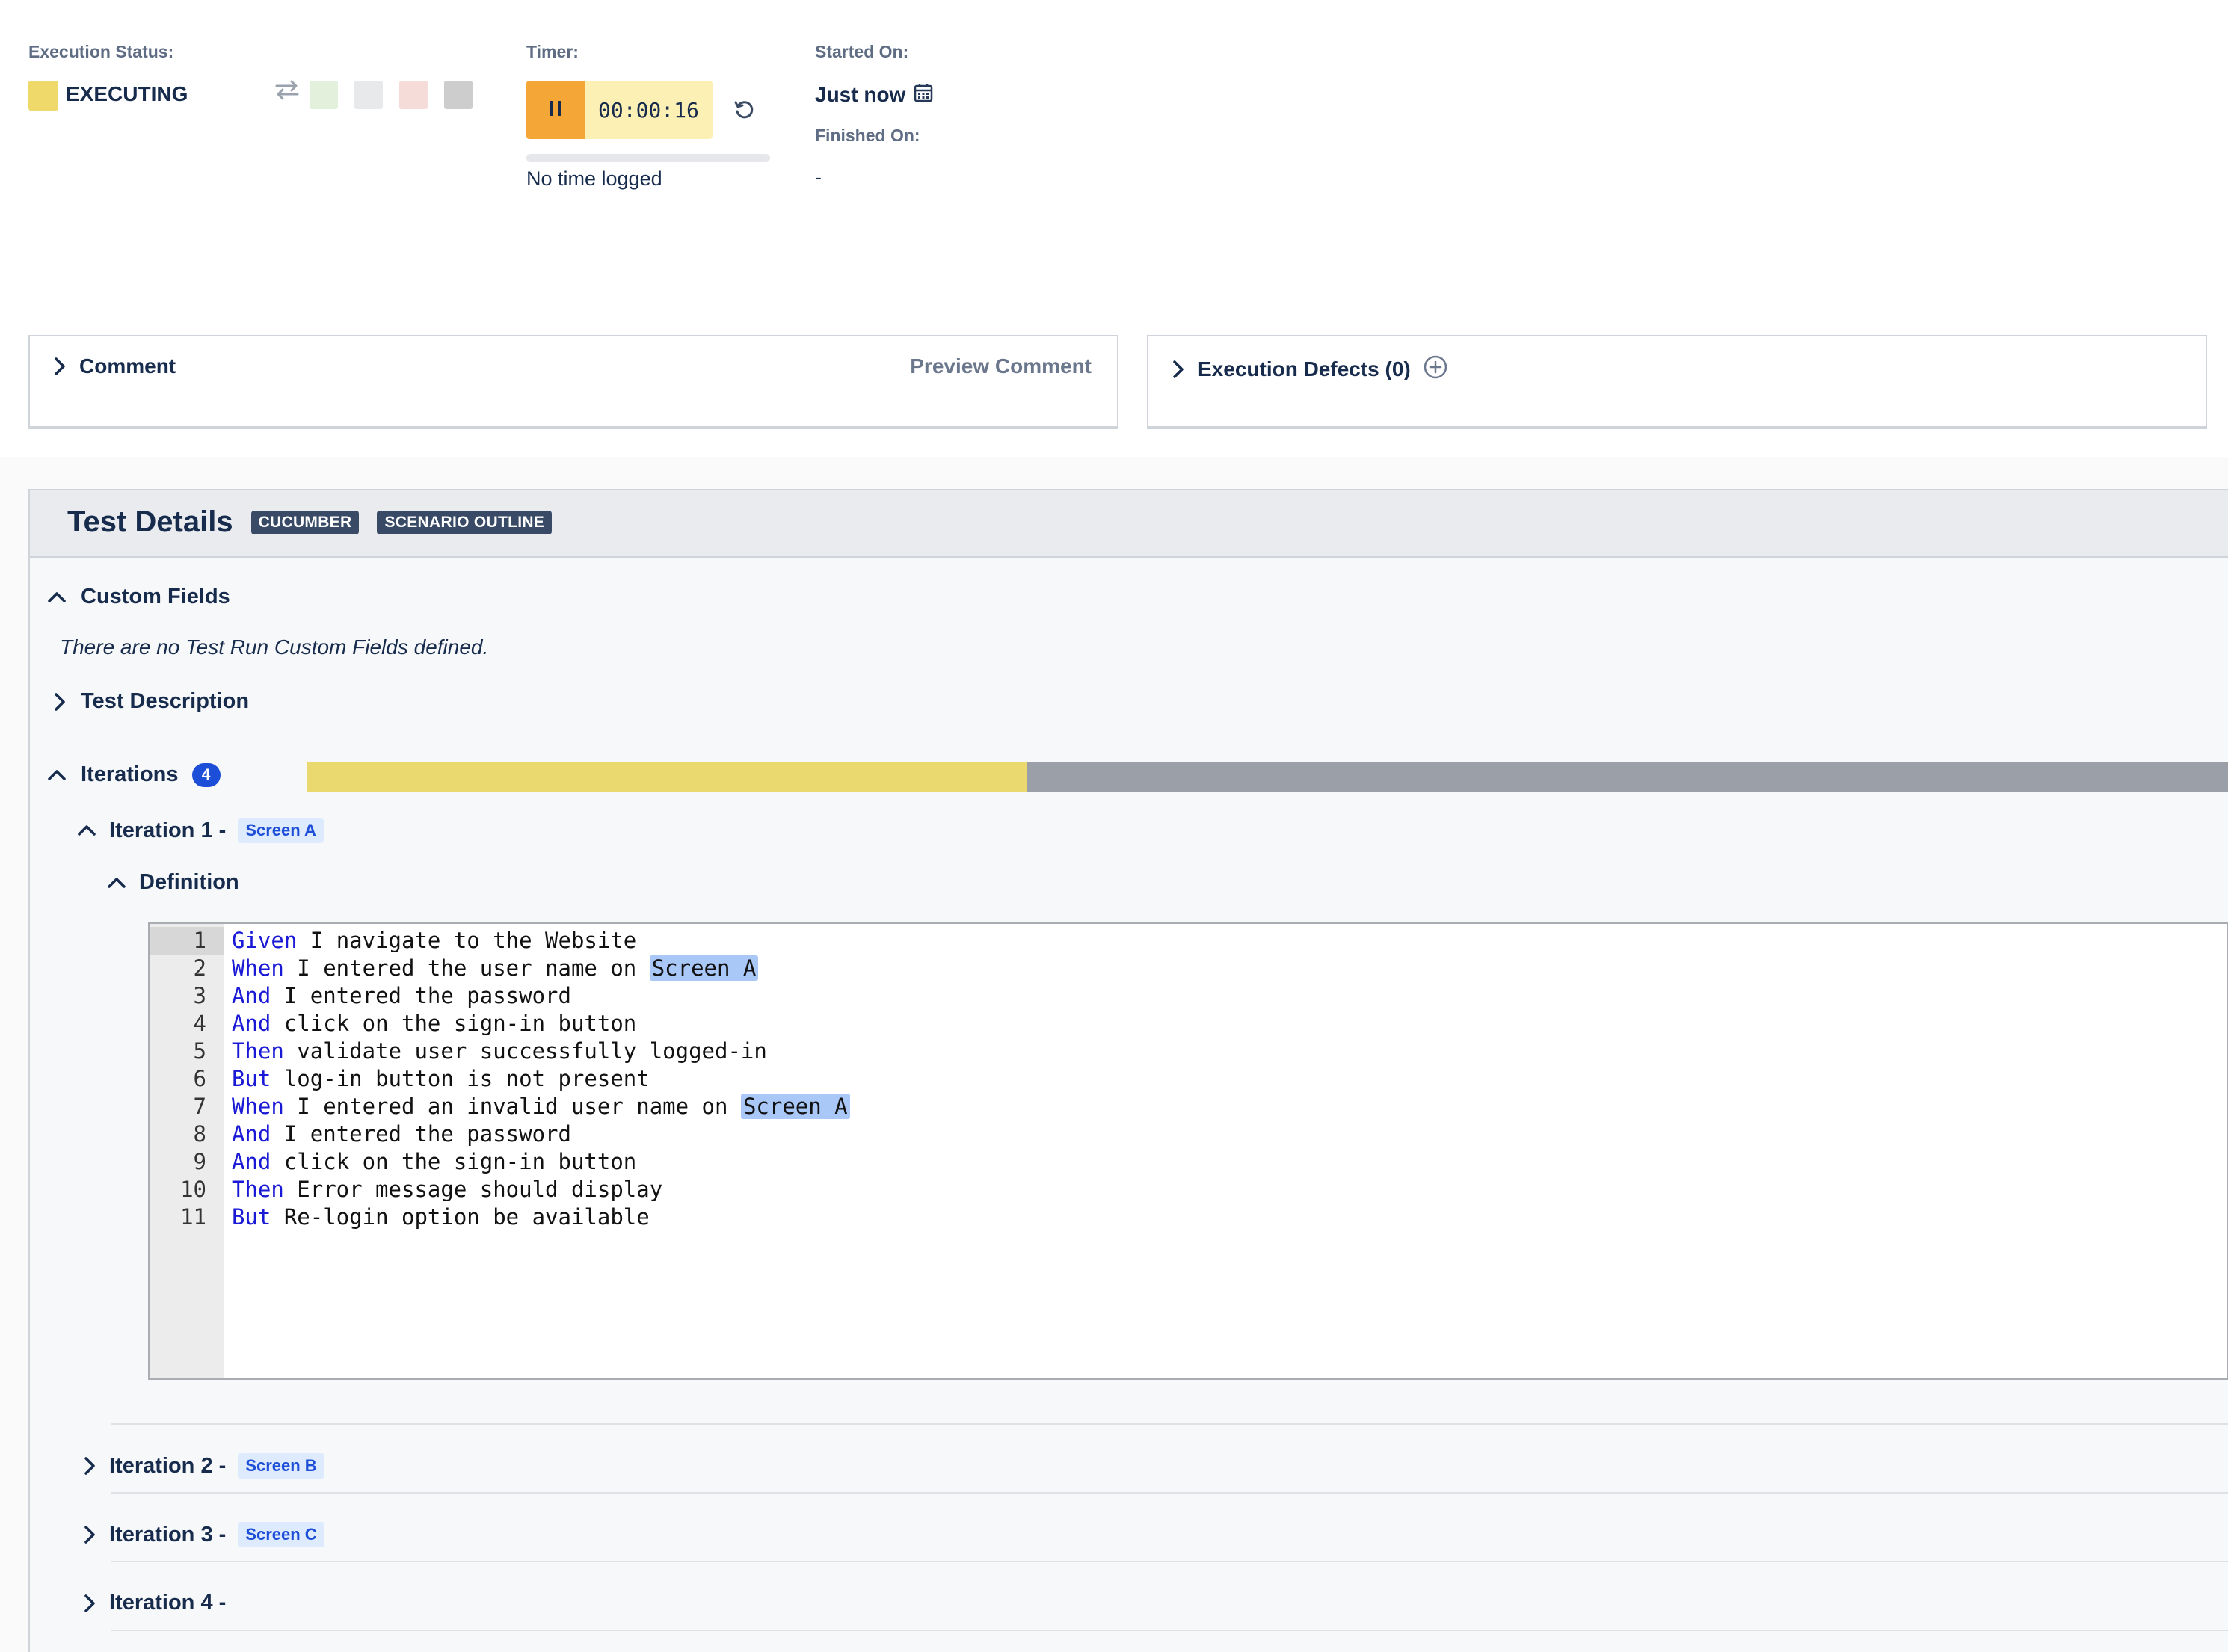 This screenshot has width=2228, height=1652. I want to click on execution-status-value: EXECUTING, so click(127, 94).